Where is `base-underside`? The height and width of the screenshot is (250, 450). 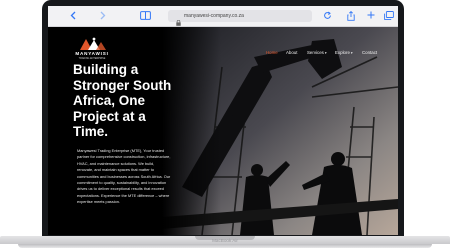 base-underside is located at coordinates (225, 246).